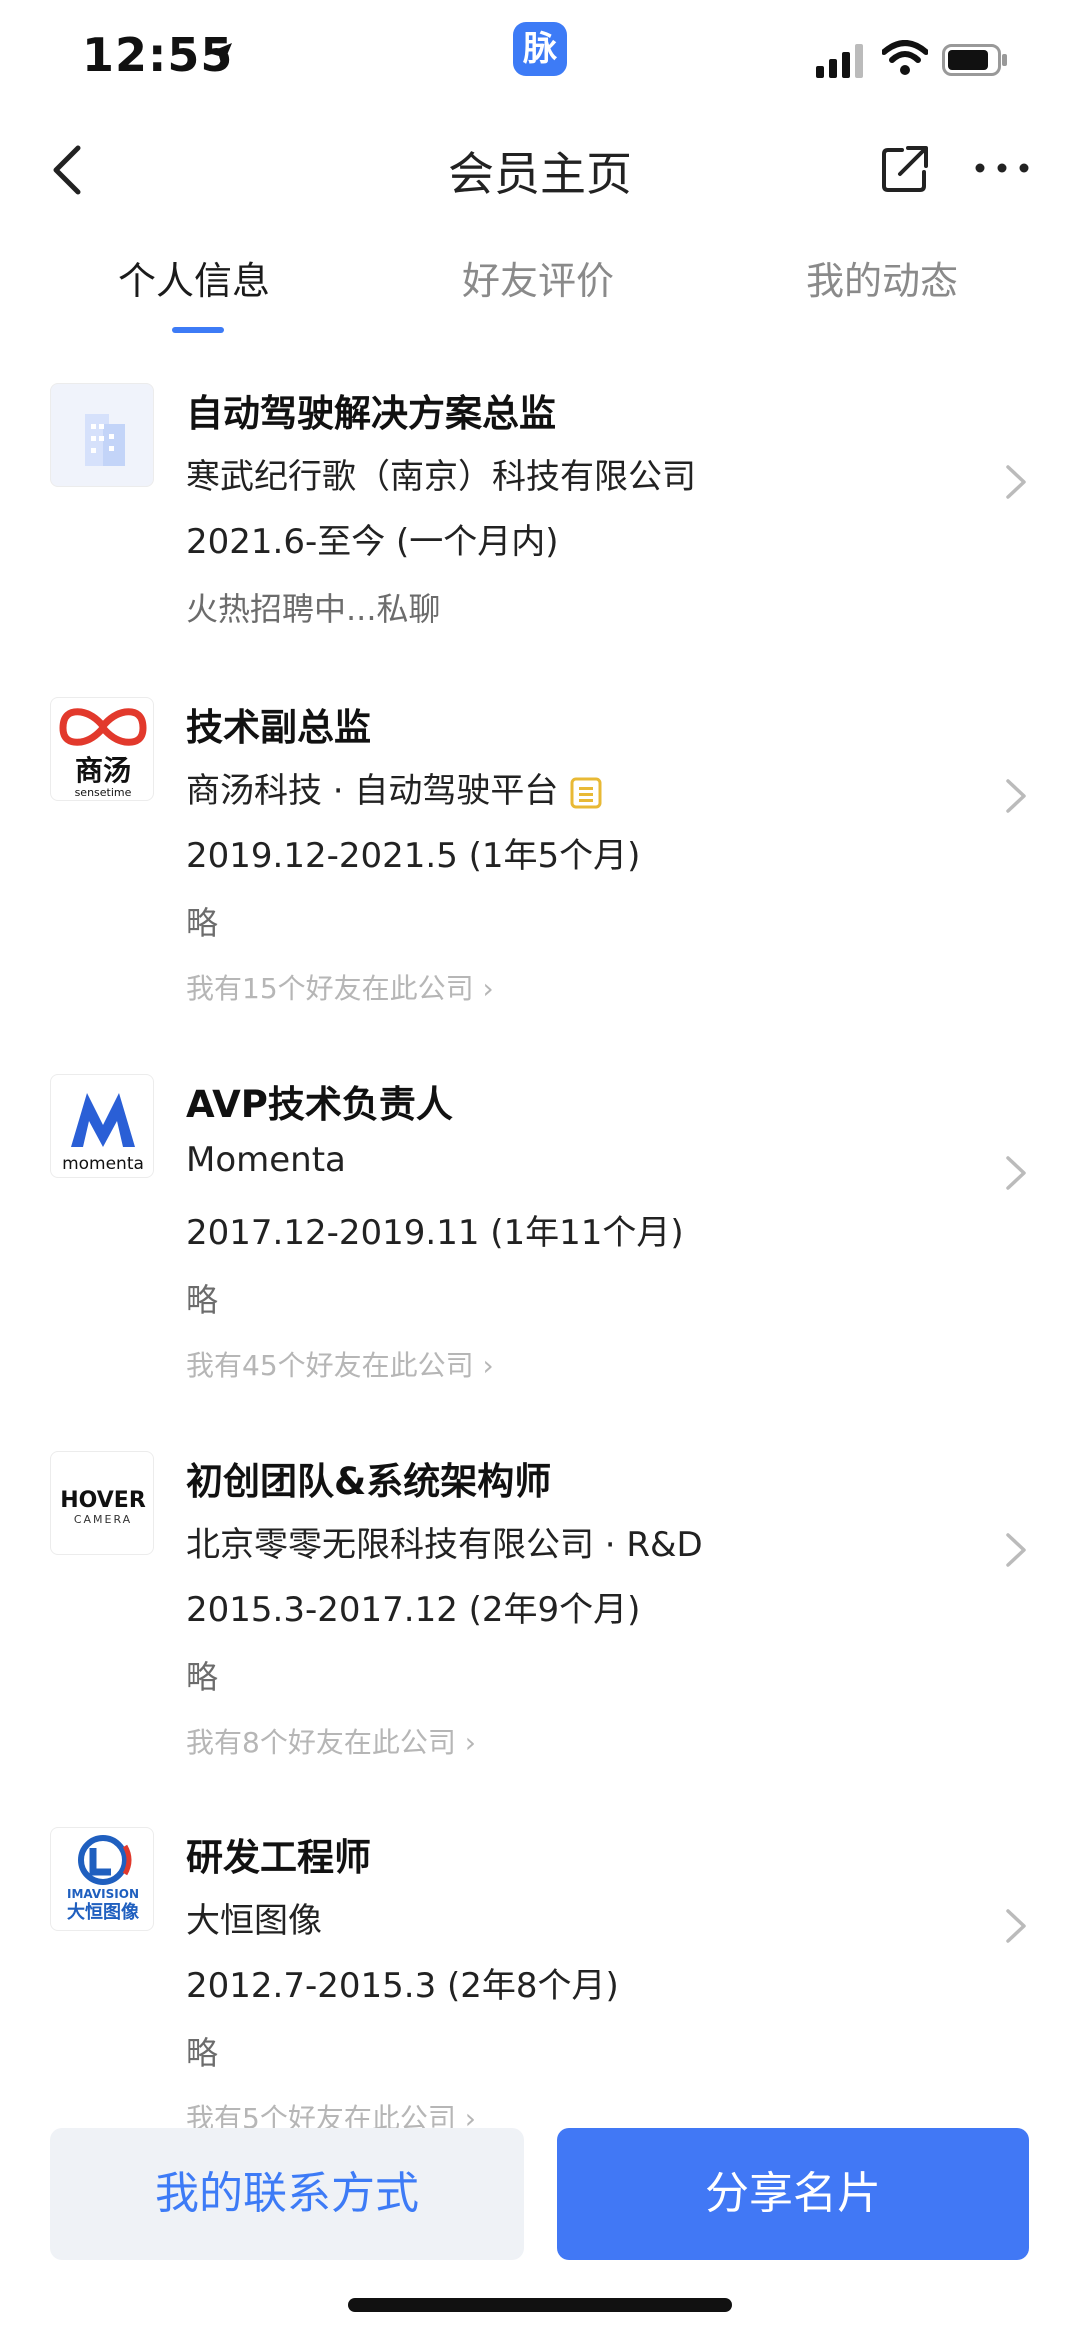  What do you see at coordinates (413, 1610) in the screenshot?
I see `job-period: 2015.3-2017.12 (2年9个月)` at bounding box center [413, 1610].